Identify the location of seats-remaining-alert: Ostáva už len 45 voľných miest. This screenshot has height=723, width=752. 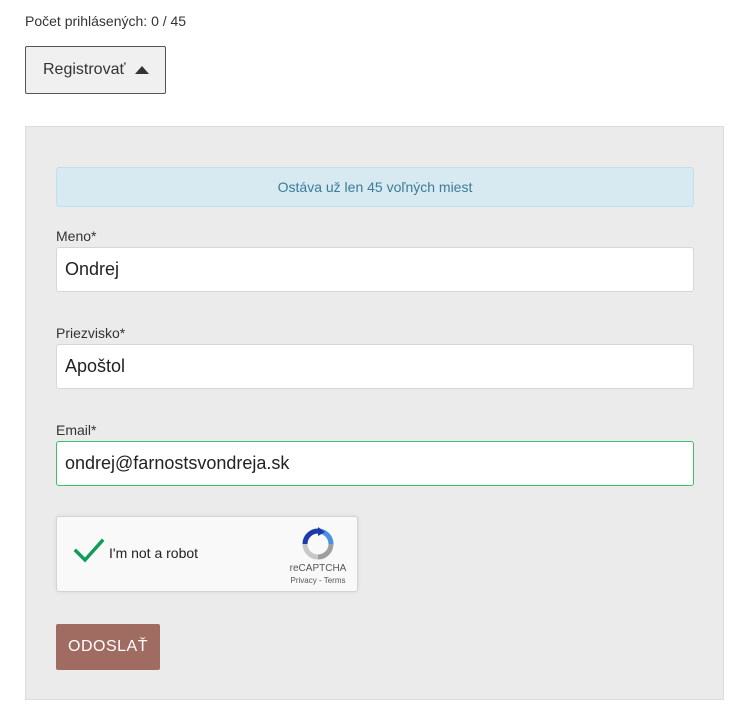
(375, 187).